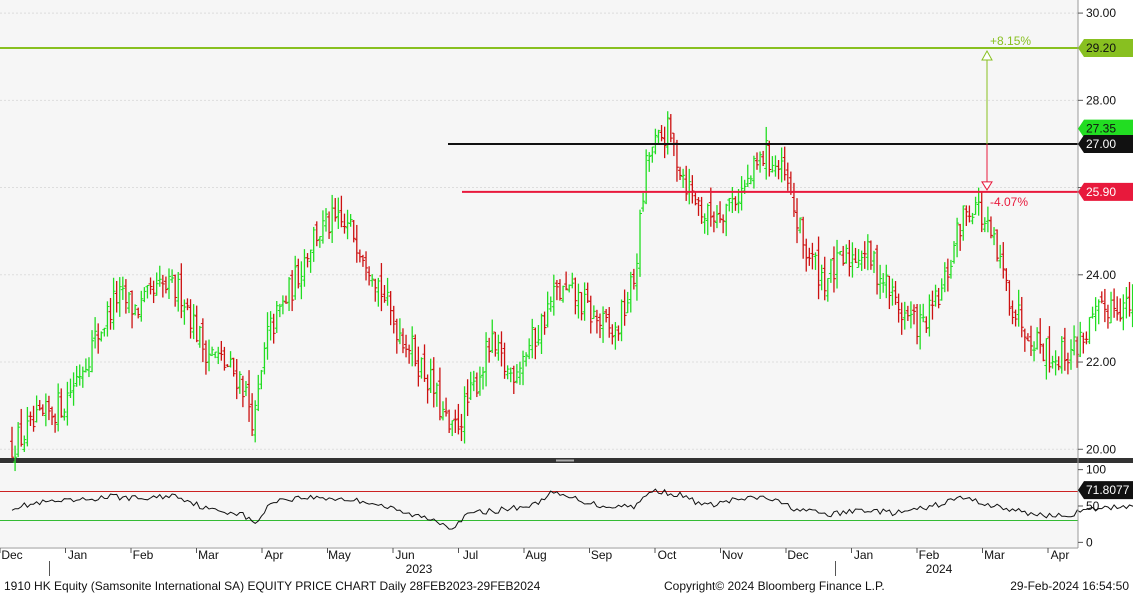 The width and height of the screenshot is (1133, 596). I want to click on price-tick-label: 22.00, so click(1101, 362).